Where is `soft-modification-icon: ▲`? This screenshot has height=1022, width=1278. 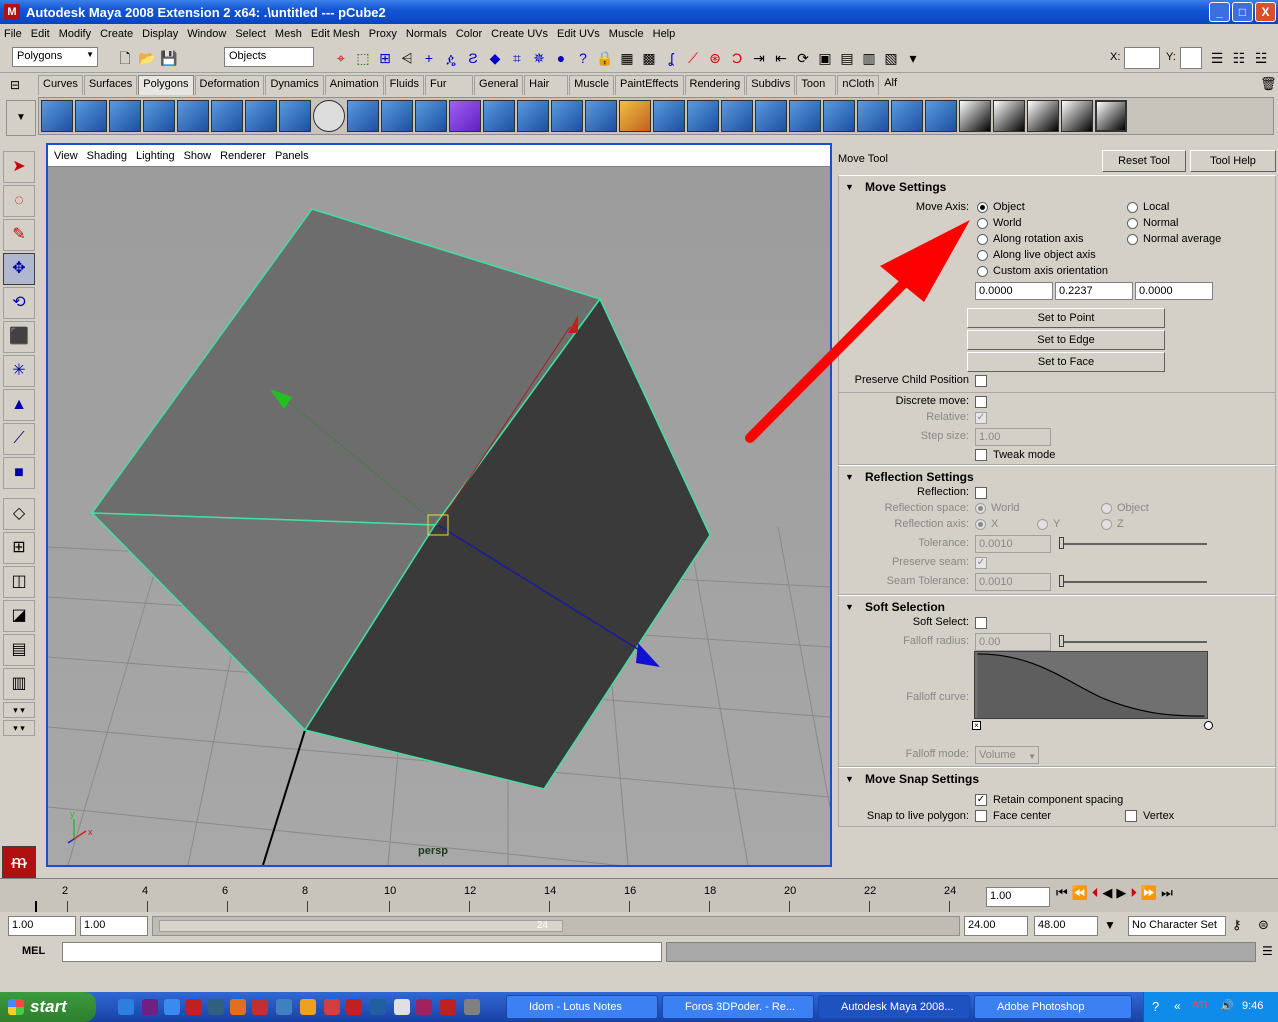 soft-modification-icon: ▲ is located at coordinates (19, 405).